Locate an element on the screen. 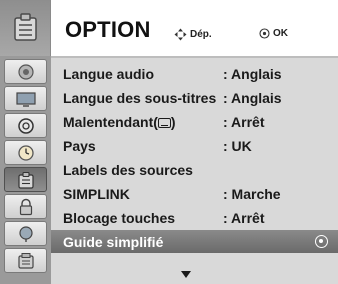 Image resolution: width=338 pixels, height=284 pixels. picture-screen-icon is located at coordinates (25, 99).